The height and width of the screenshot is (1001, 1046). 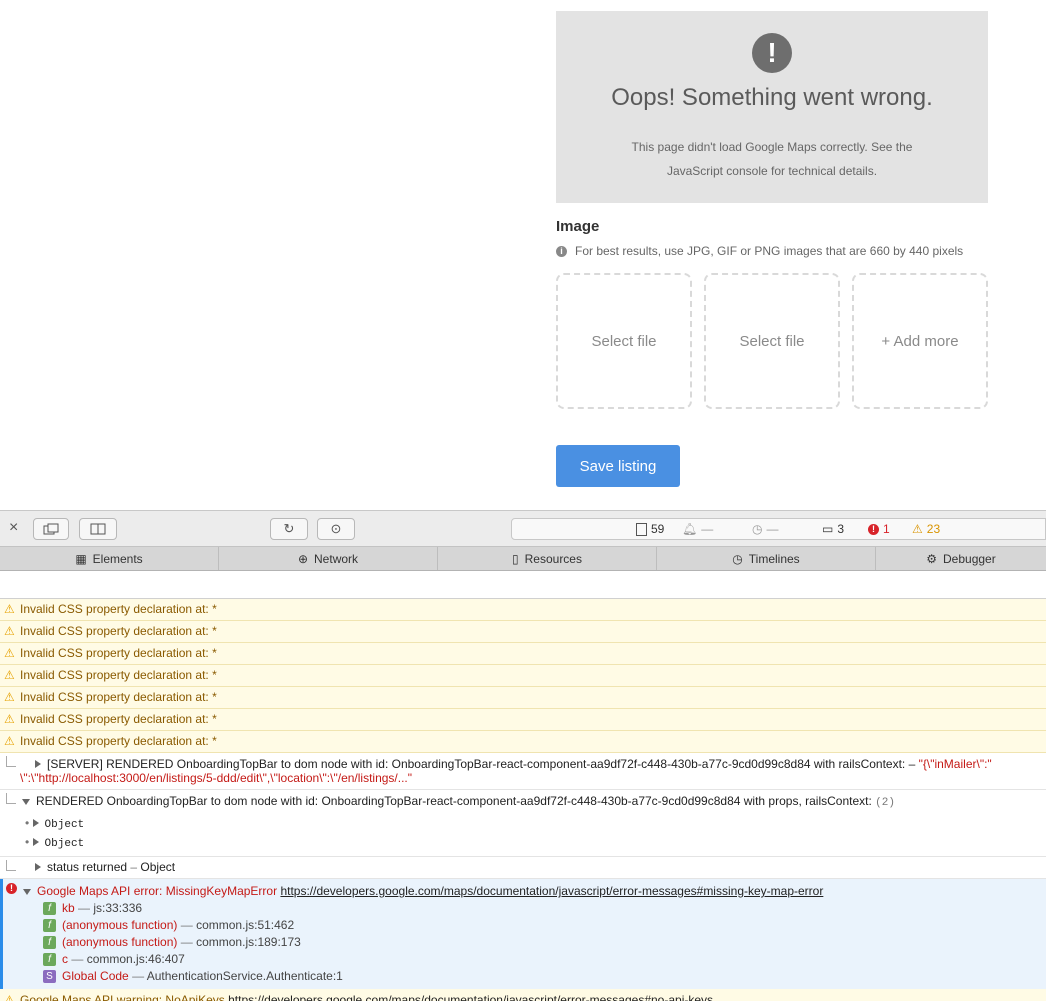 I want to click on undock-icon, so click(x=51, y=529).